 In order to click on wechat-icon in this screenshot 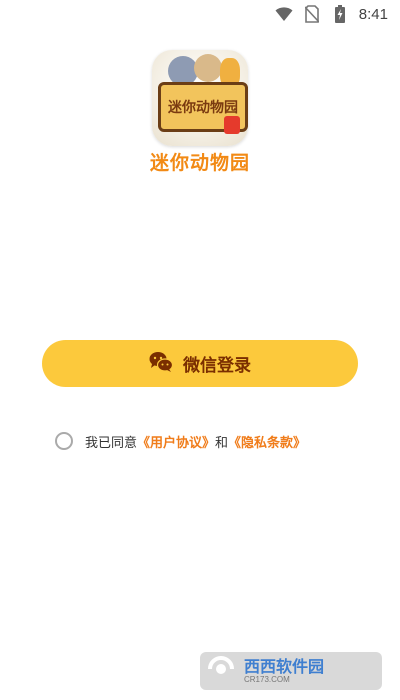, I will do `click(161, 364)`.